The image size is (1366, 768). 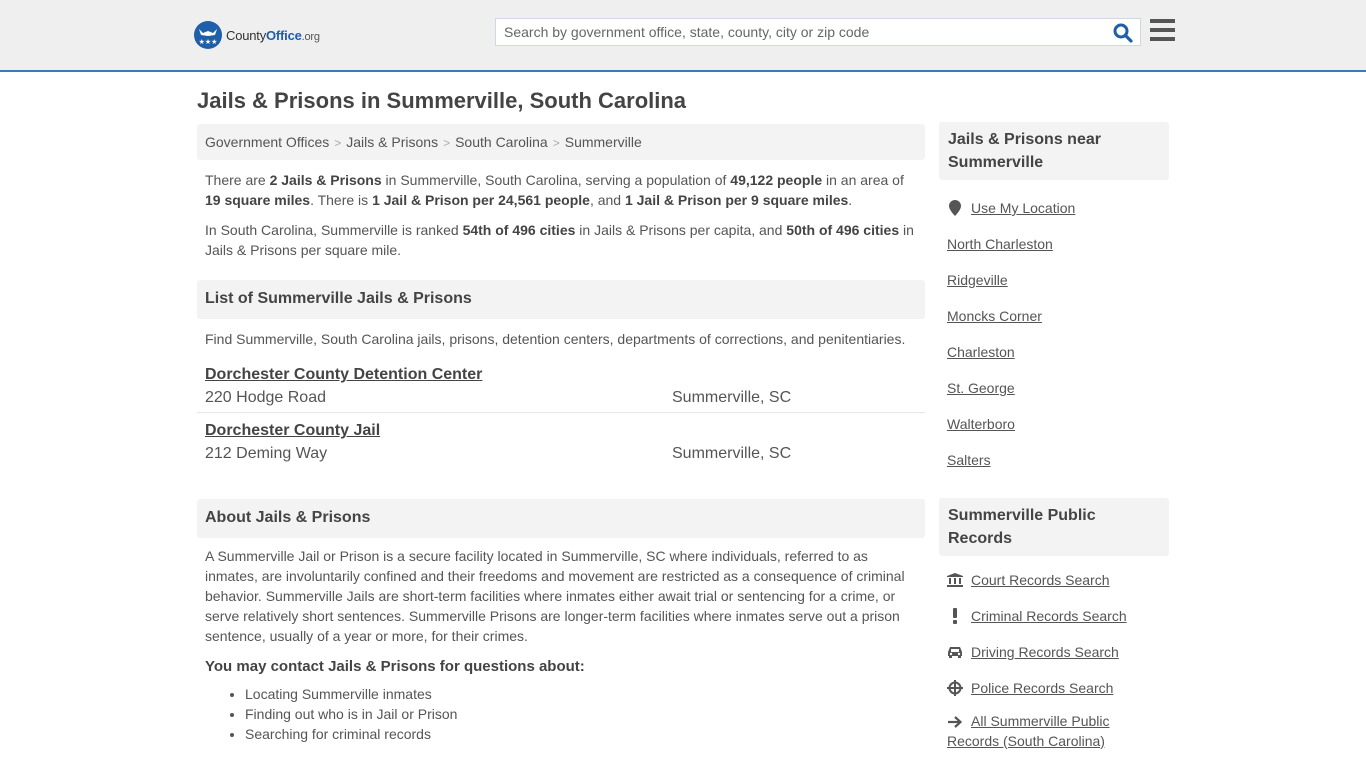 What do you see at coordinates (258, 200) in the screenshot?
I see `area-highlight: 19 square miles` at bounding box center [258, 200].